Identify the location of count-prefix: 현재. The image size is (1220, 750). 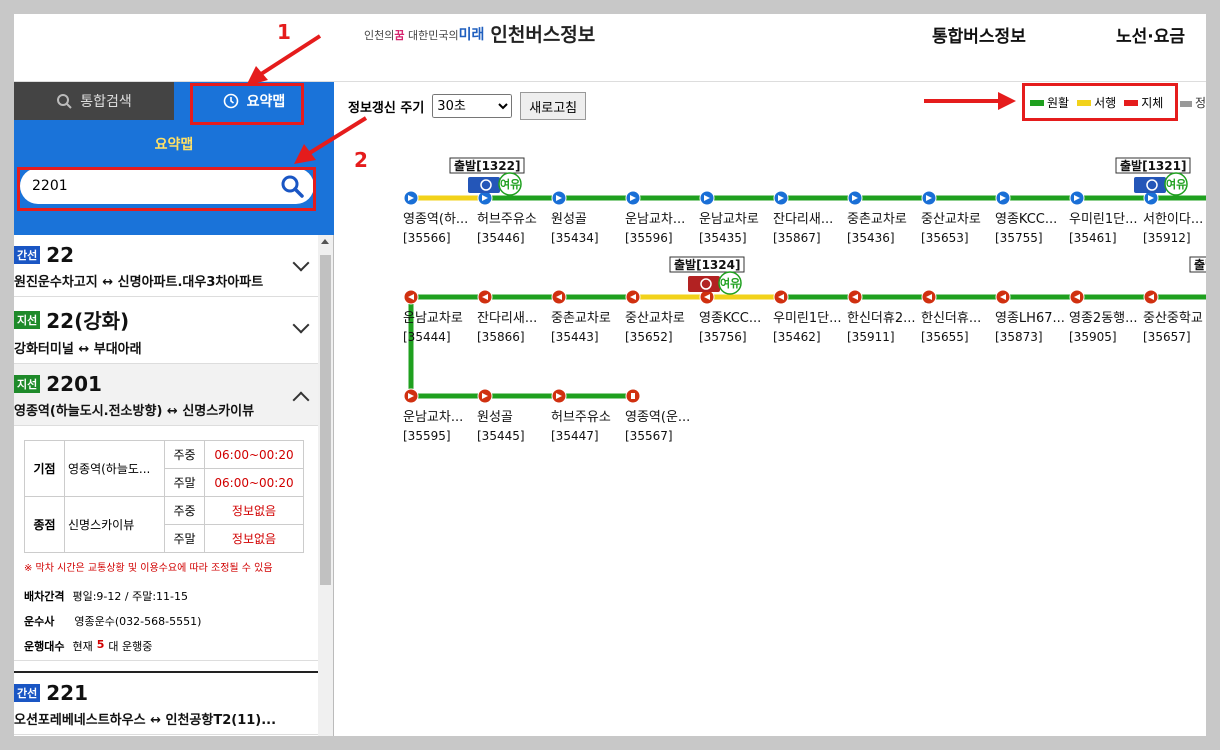
(82, 646).